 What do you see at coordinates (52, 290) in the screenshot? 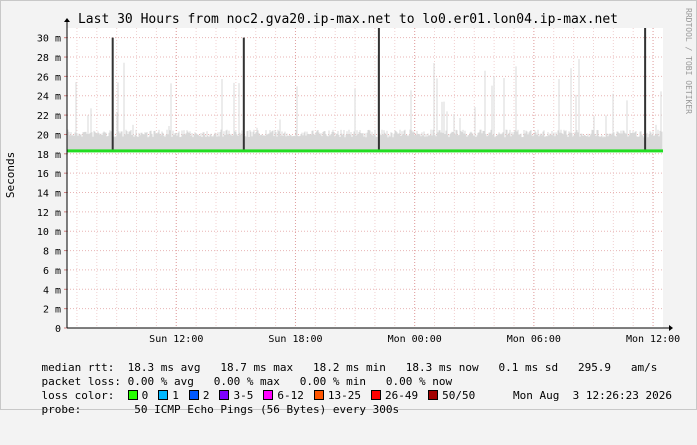
I see `y-tick-label: 4 m` at bounding box center [52, 290].